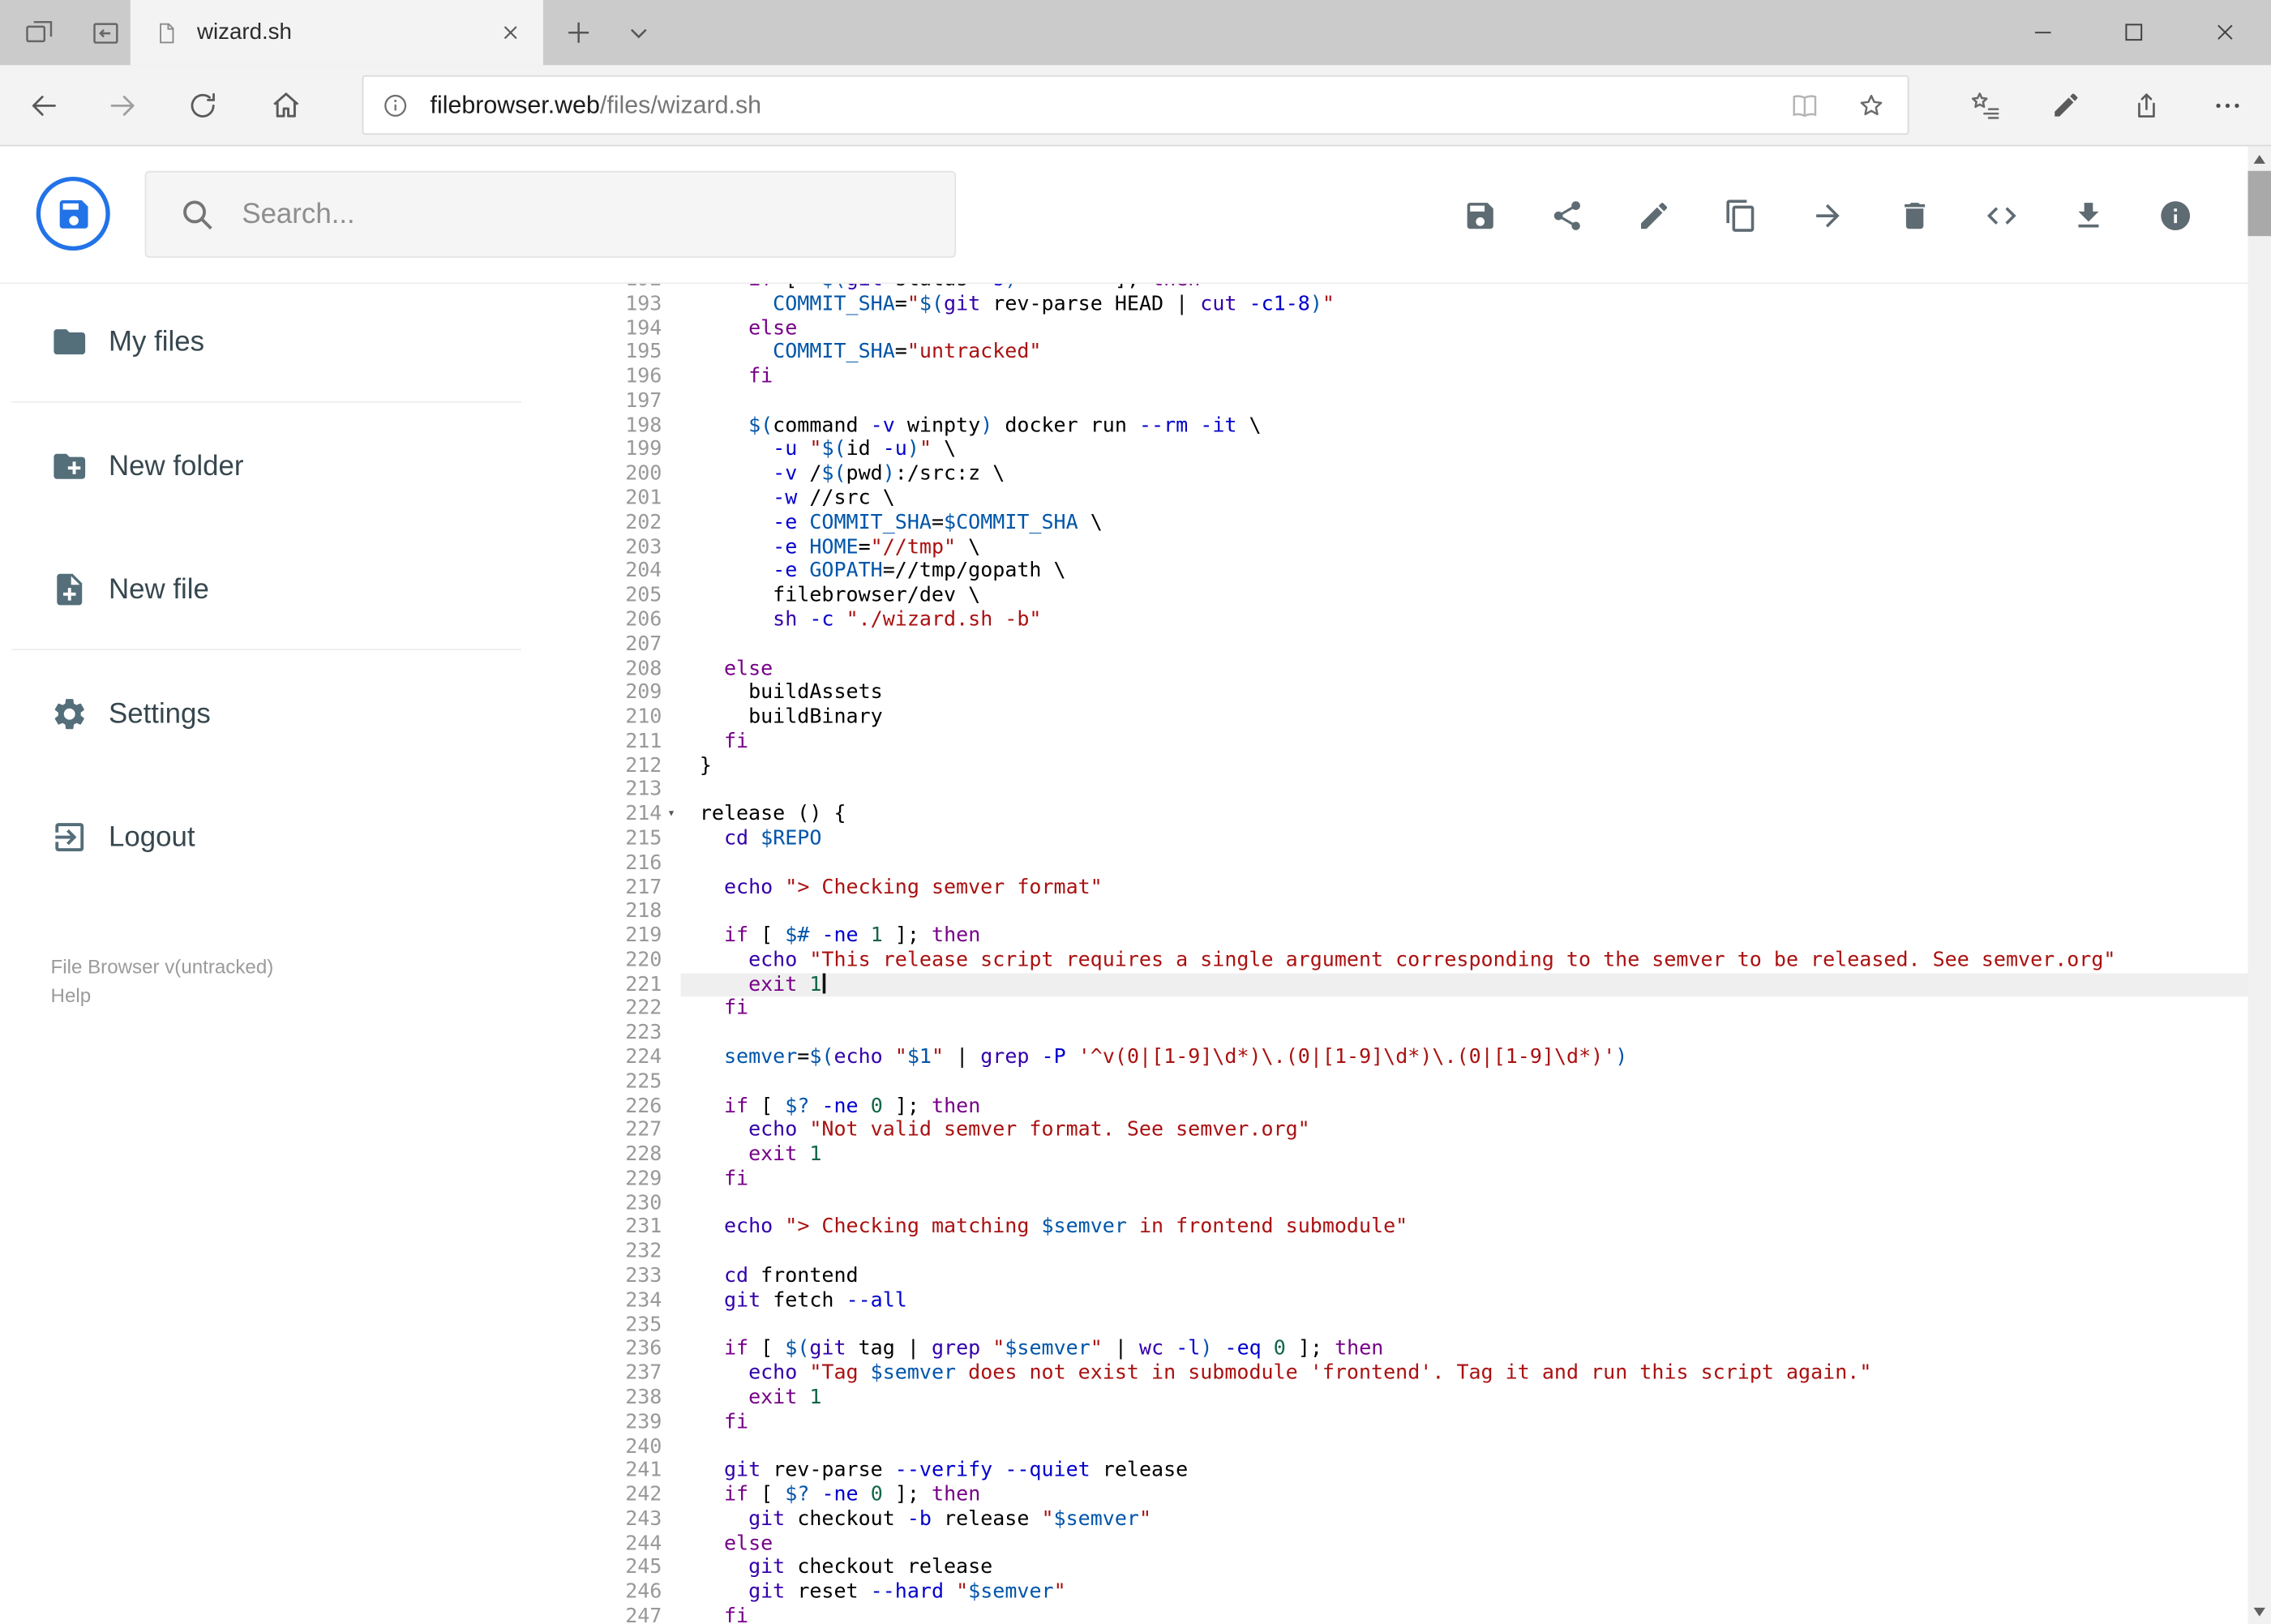 Image resolution: width=2271 pixels, height=1624 pixels. I want to click on code-line: 233 cd frontend, so click(1414, 1277).